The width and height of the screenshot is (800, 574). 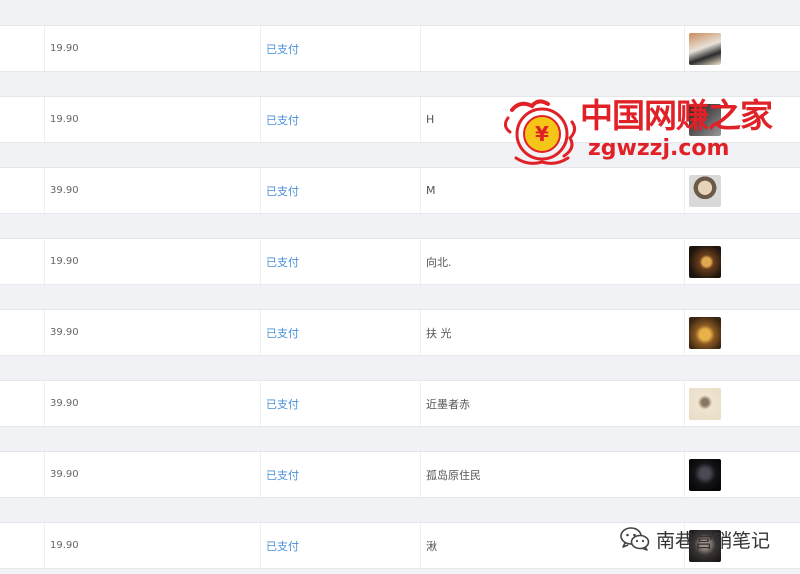 I want to click on coin-seal-icon: ¥, so click(x=540, y=132).